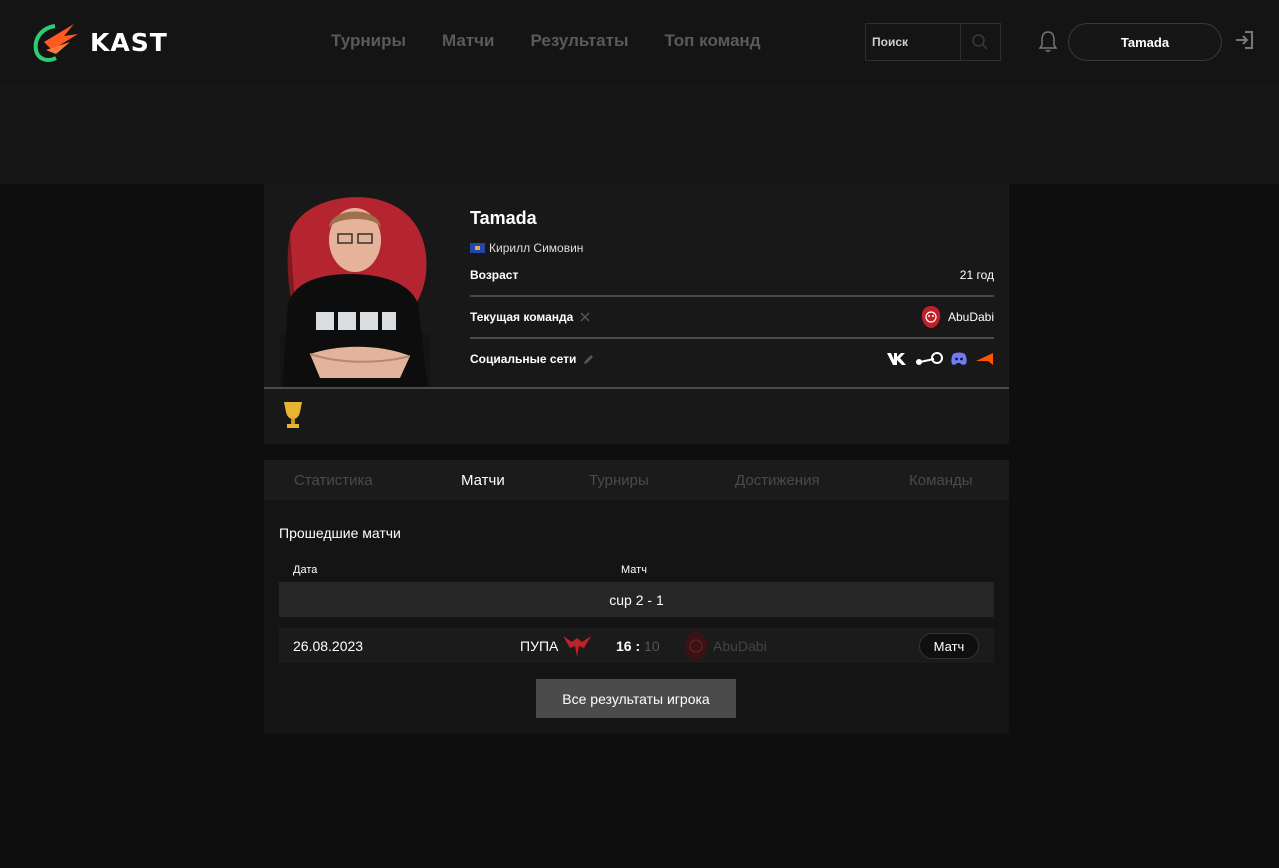 Image resolution: width=1279 pixels, height=868 pixels. I want to click on search-button, so click(979, 42).